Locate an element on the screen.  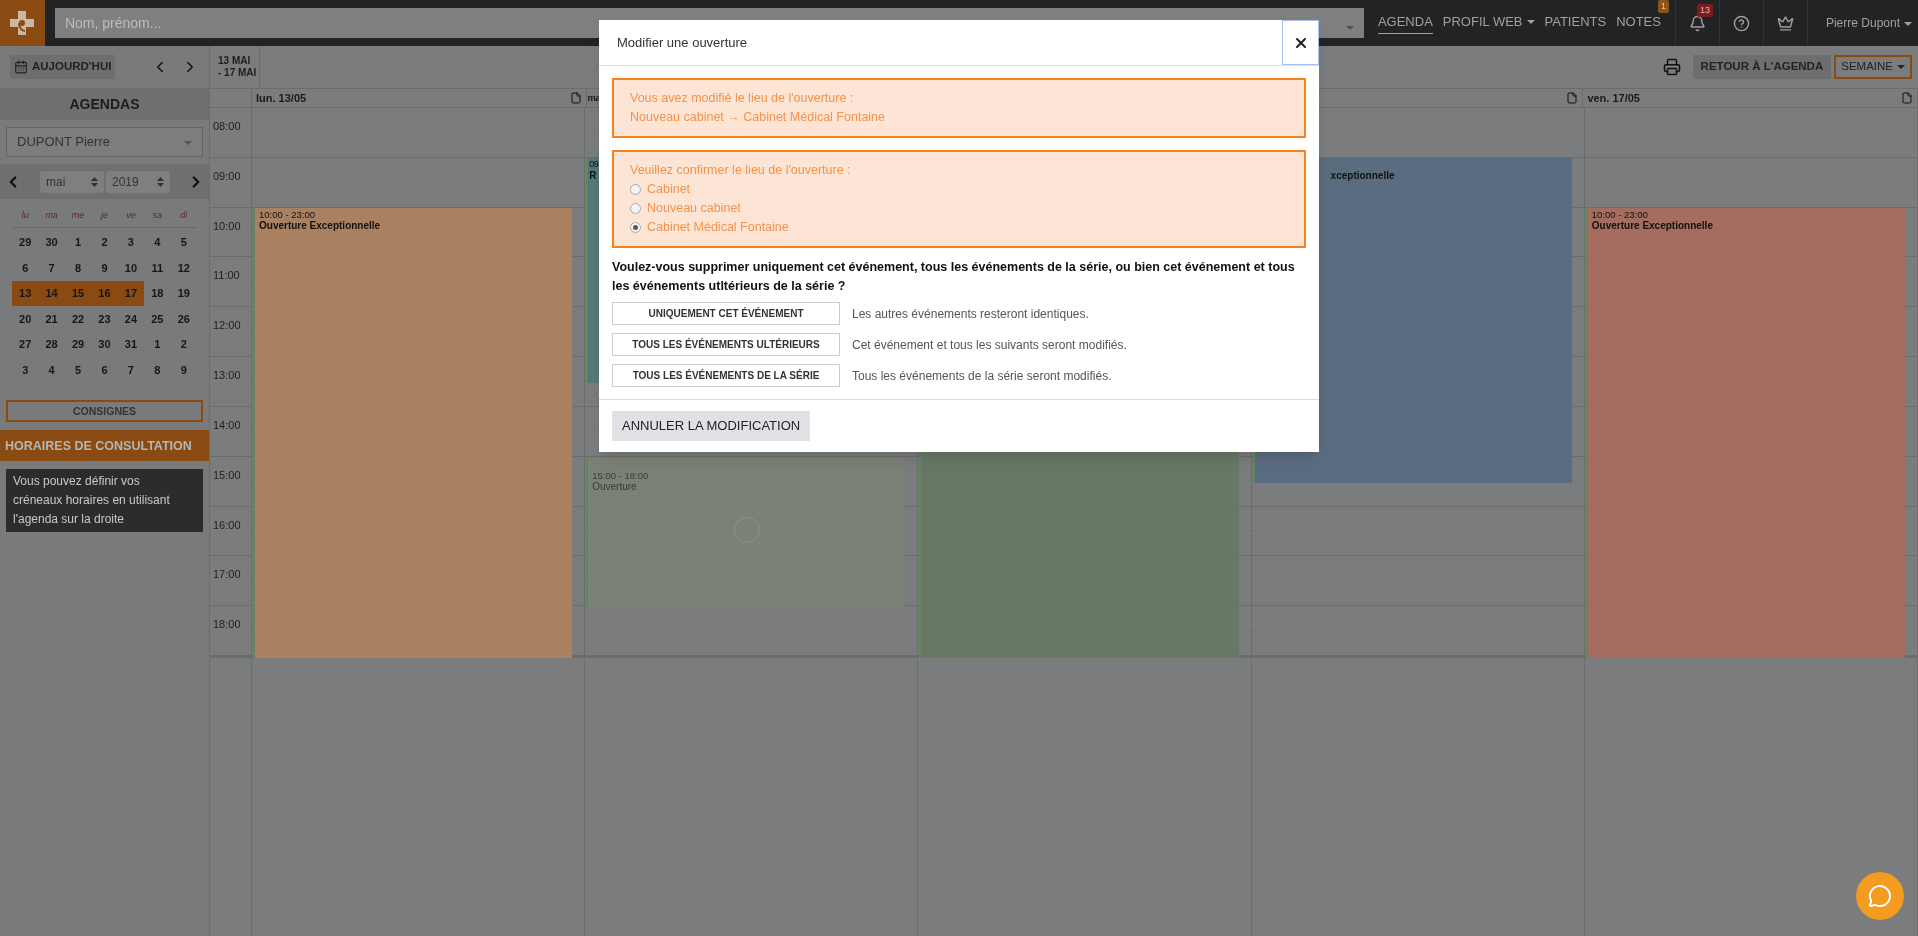
time-label: 11:00 is located at coordinates (226, 275).